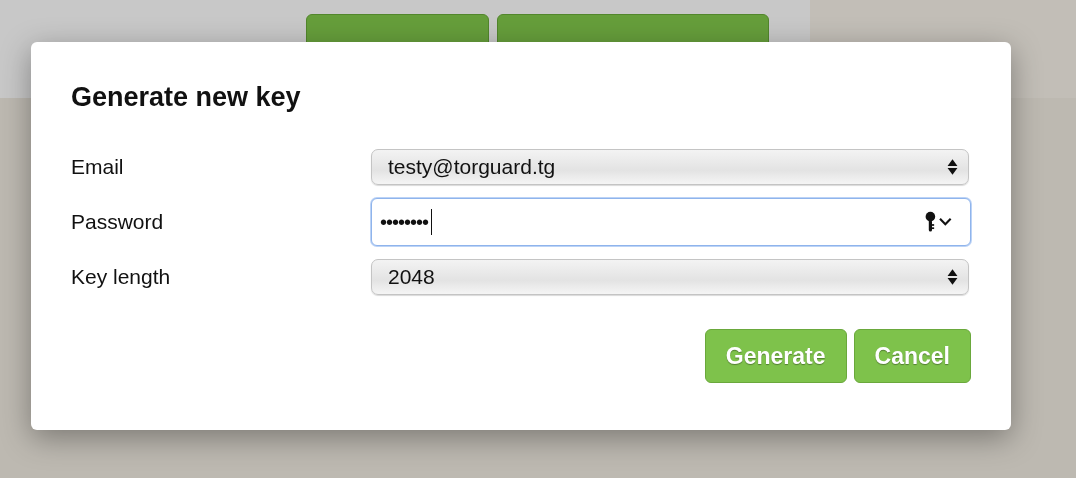  What do you see at coordinates (186, 97) in the screenshot?
I see `dialog-title: Generate new key` at bounding box center [186, 97].